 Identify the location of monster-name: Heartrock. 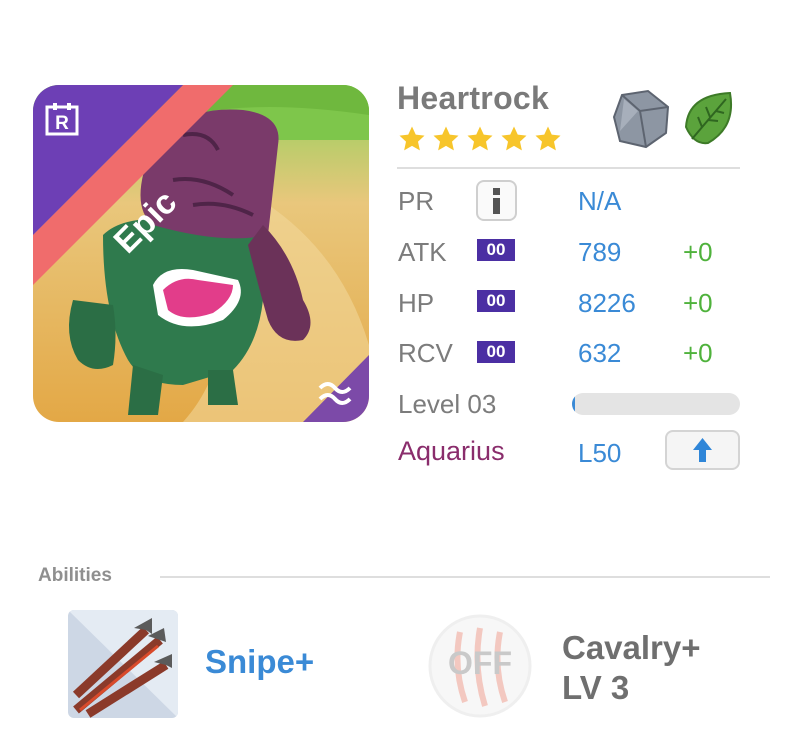
(473, 98).